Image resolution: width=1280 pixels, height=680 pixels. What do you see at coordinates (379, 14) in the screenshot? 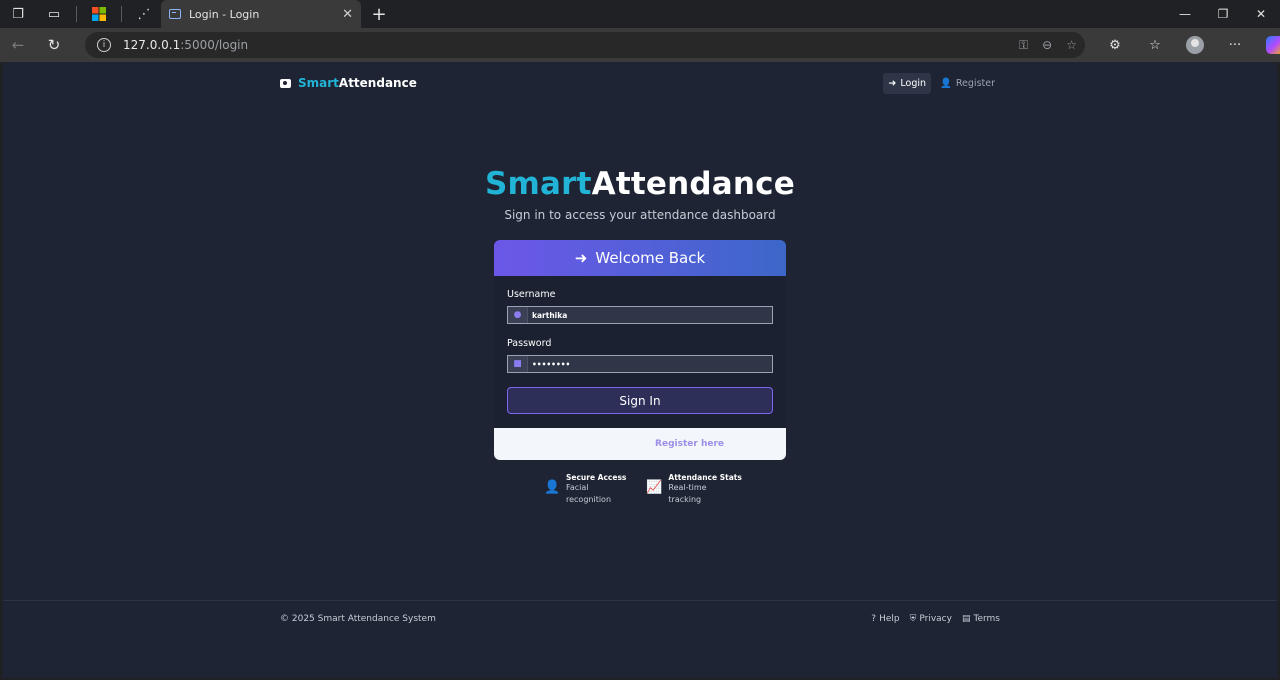
I see `new-tab-button: +` at bounding box center [379, 14].